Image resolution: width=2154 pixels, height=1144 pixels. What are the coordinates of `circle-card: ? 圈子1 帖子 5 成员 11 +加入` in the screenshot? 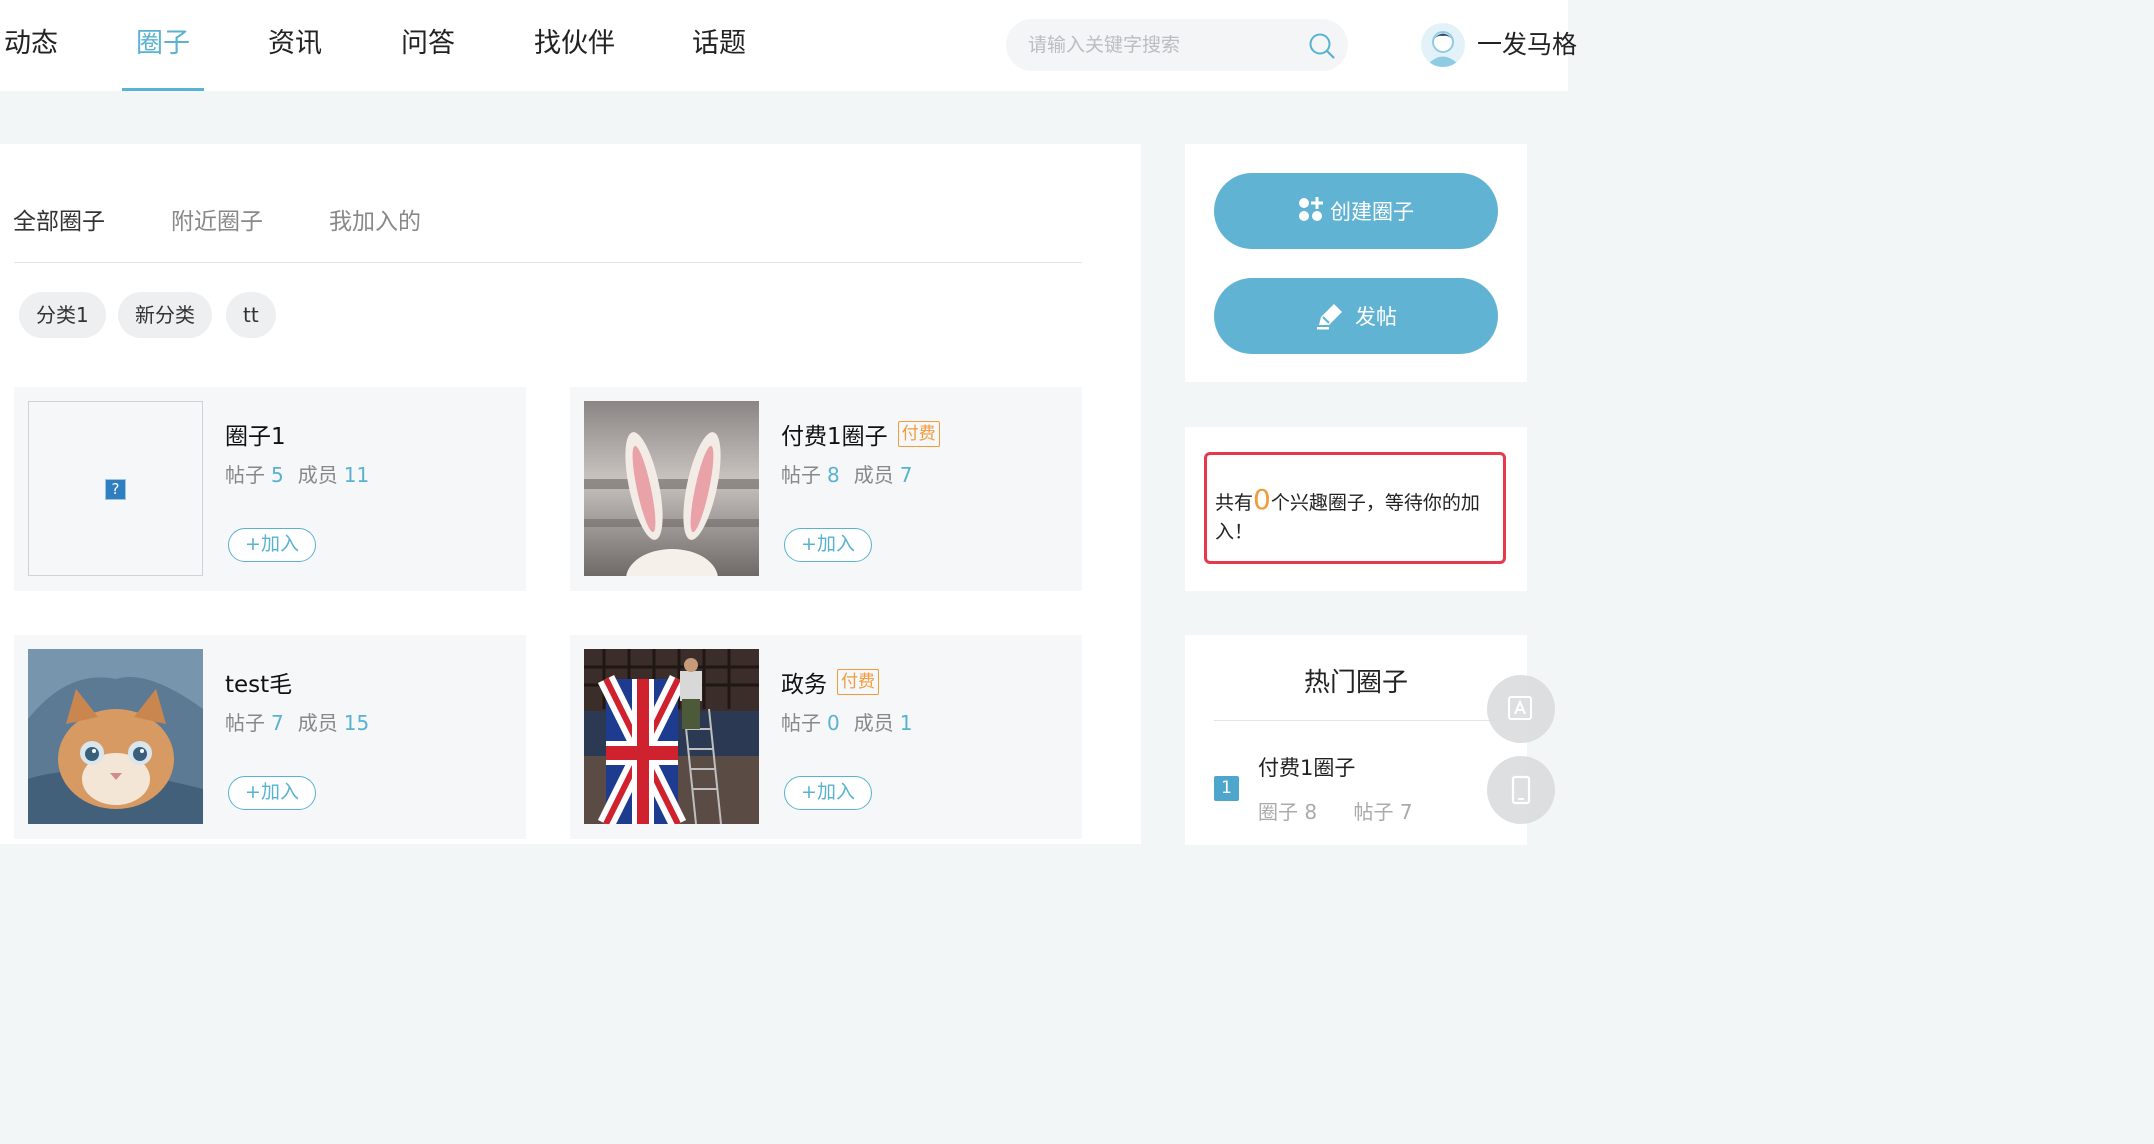 It's located at (270, 489).